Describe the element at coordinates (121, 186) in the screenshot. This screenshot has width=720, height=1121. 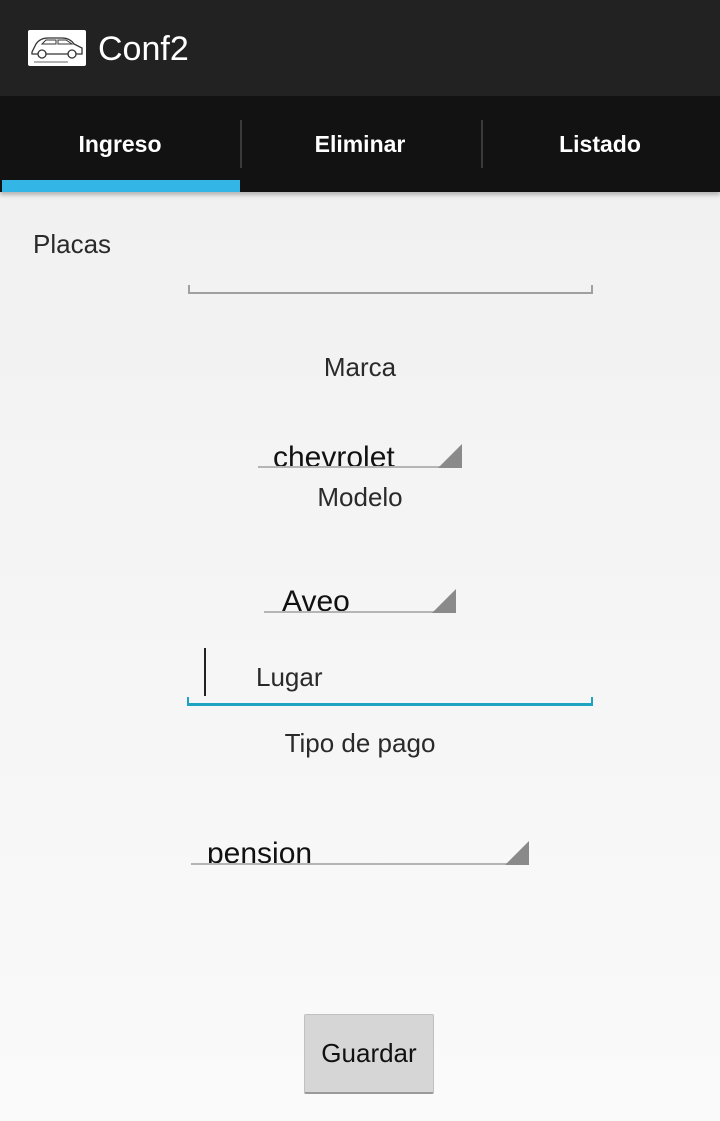
I see `selected-tab-indicator` at that location.